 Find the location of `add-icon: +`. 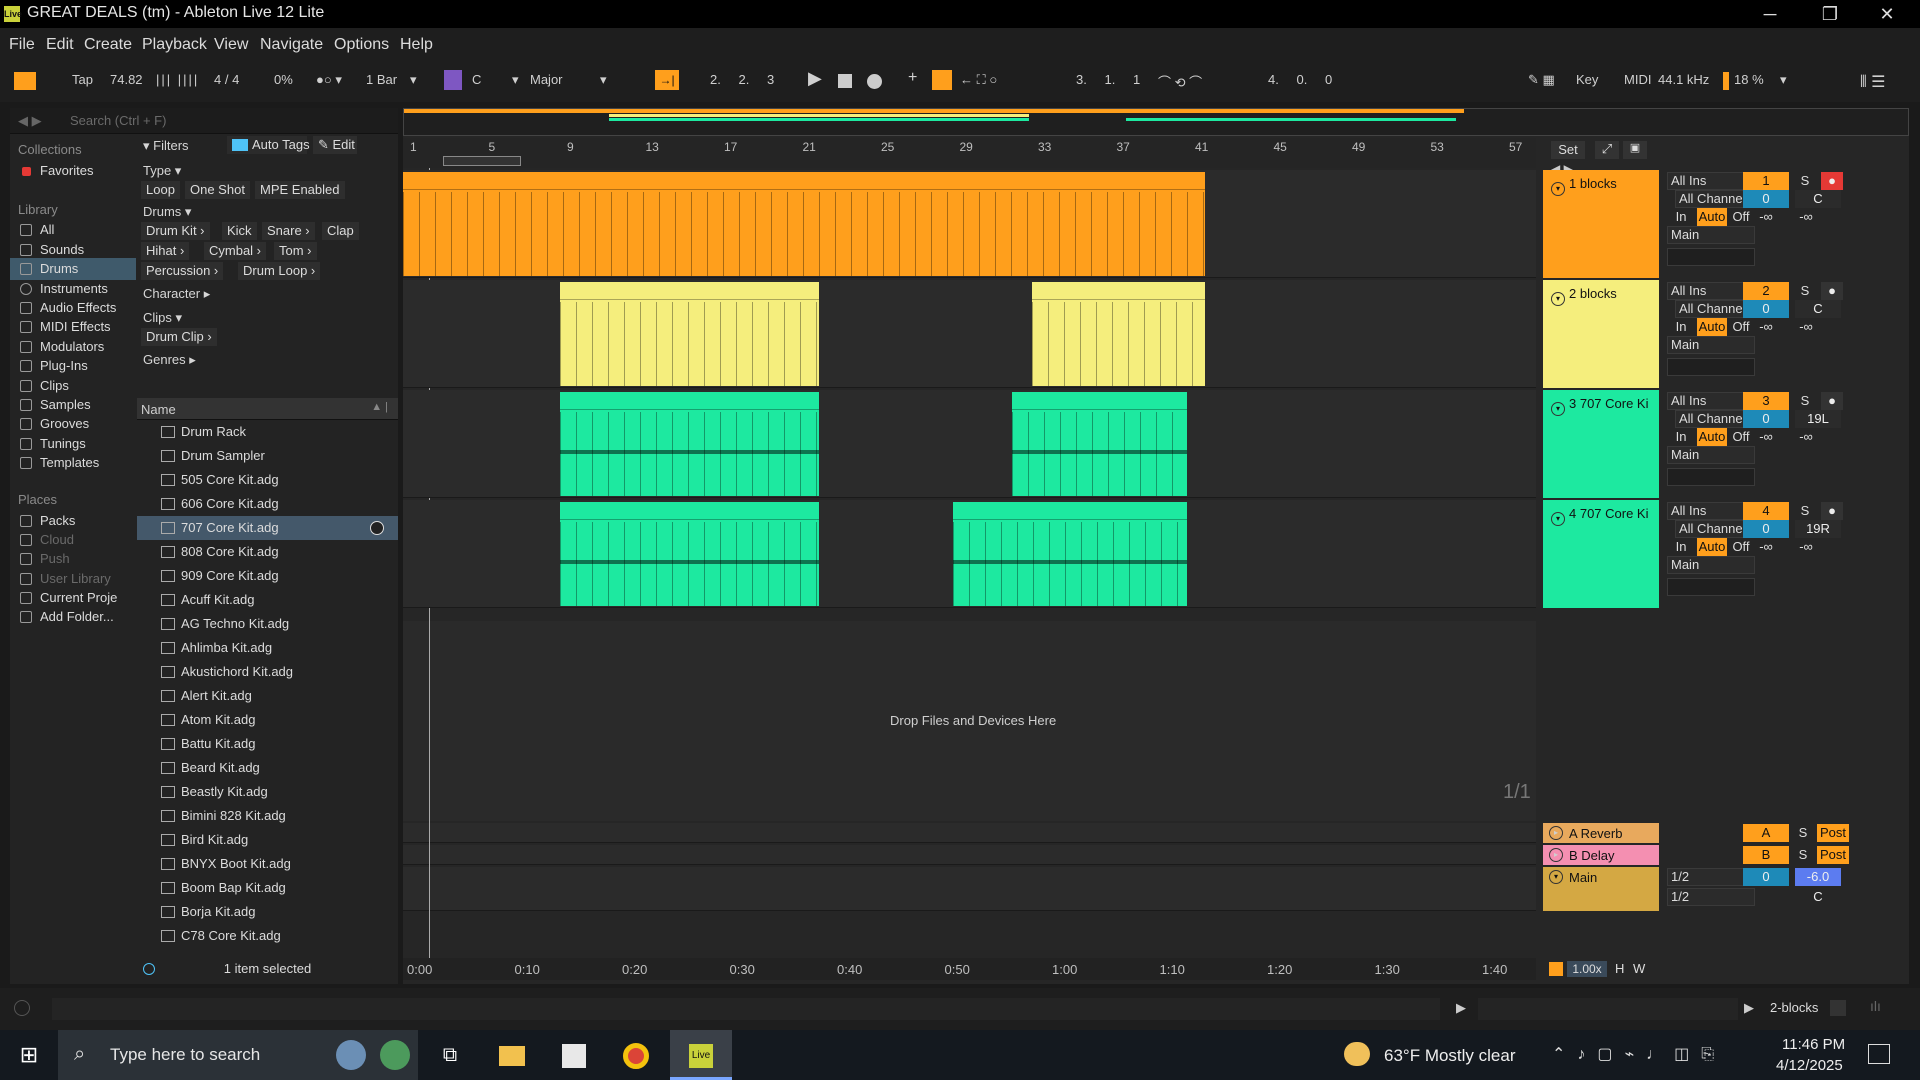

add-icon: + is located at coordinates (912, 78).